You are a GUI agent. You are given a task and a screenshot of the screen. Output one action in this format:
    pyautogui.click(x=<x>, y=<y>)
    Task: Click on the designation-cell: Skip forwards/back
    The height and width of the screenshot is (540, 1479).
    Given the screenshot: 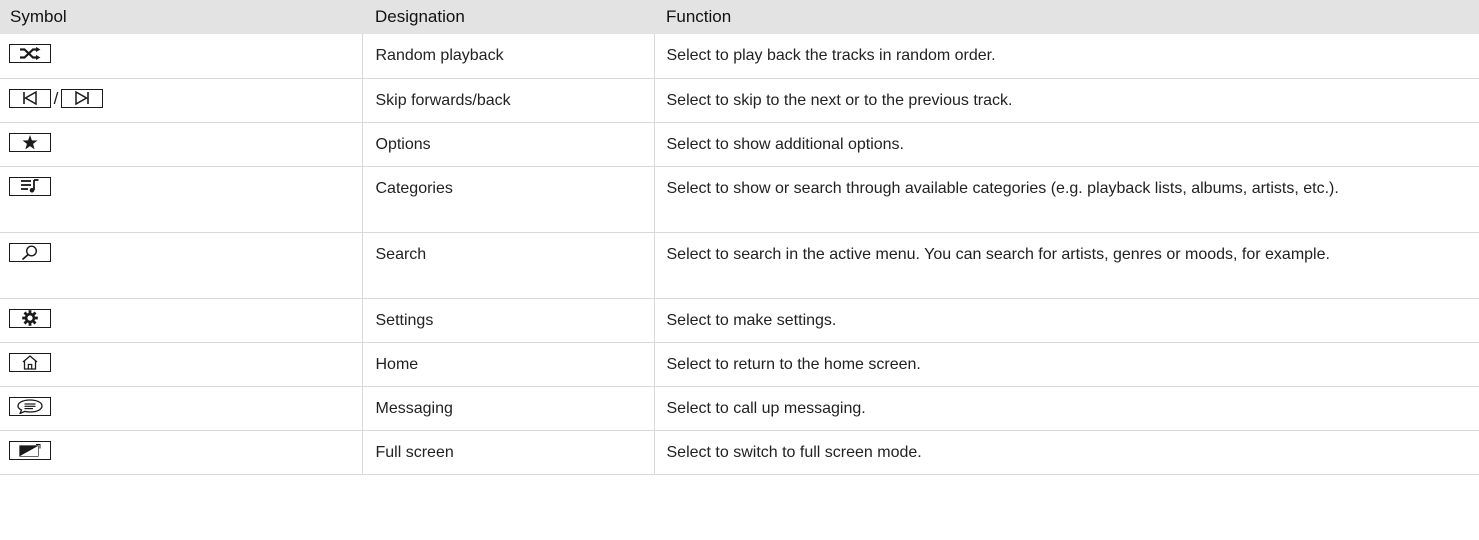 What is the action you would take?
    pyautogui.click(x=507, y=100)
    